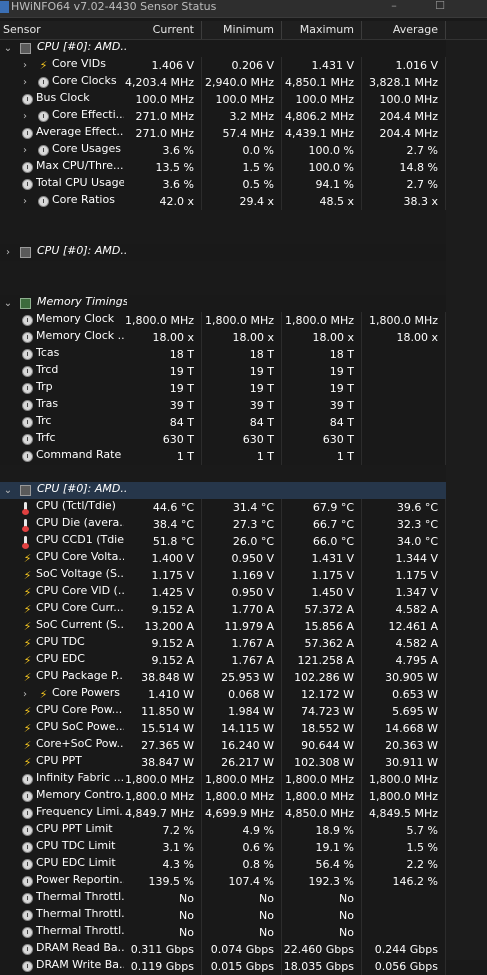  Describe the element at coordinates (394, 7) in the screenshot. I see `minimize-icon: –` at that location.